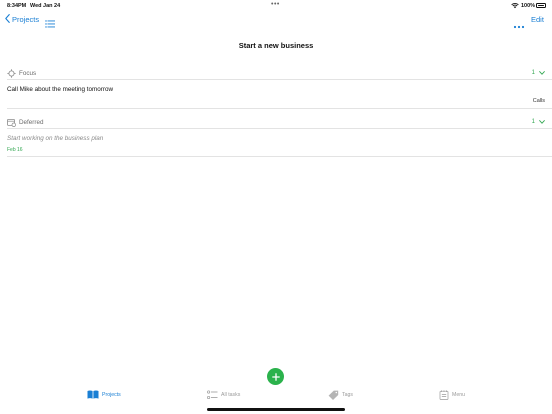 This screenshot has width=552, height=414. I want to click on add-task-button, so click(275, 376).